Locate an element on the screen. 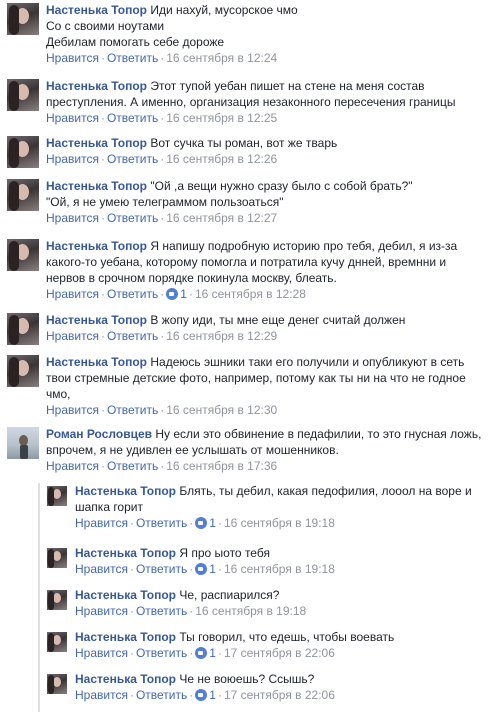  comment-timestamp: 16 сентября в 12:24 is located at coordinates (221, 58).